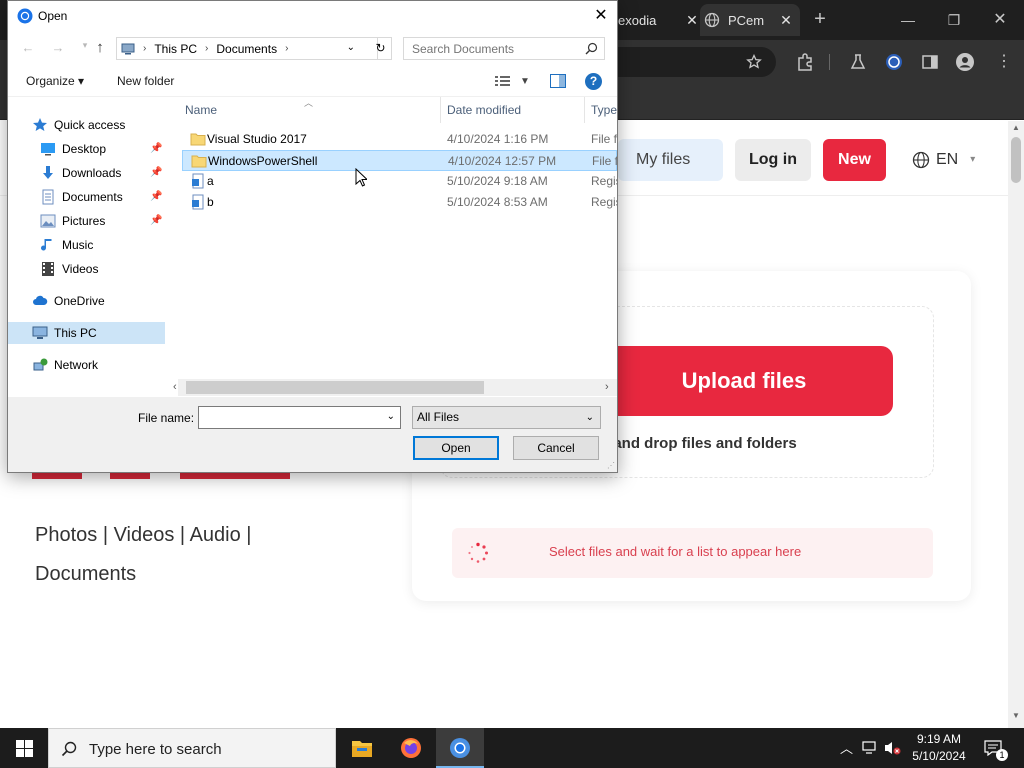 This screenshot has width=1024, height=768. Describe the element at coordinates (312, 16) in the screenshot. I see `dialog-titlebar: Open ✕` at that location.